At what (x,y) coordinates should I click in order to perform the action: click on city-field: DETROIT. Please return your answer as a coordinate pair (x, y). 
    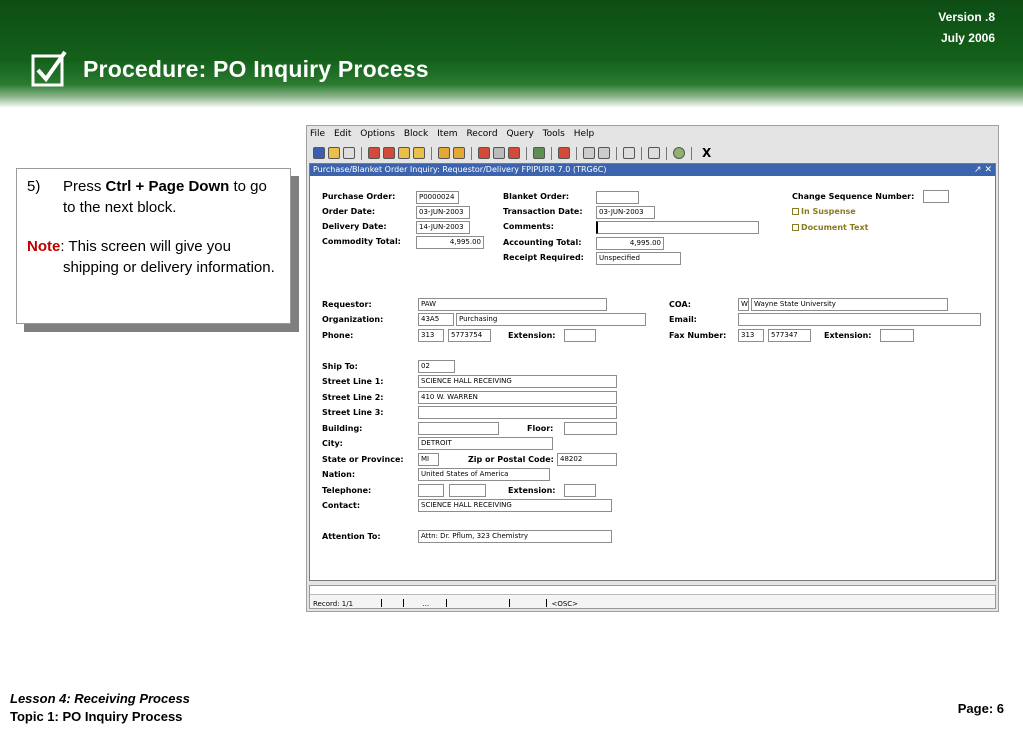
    Looking at the image, I should click on (485, 443).